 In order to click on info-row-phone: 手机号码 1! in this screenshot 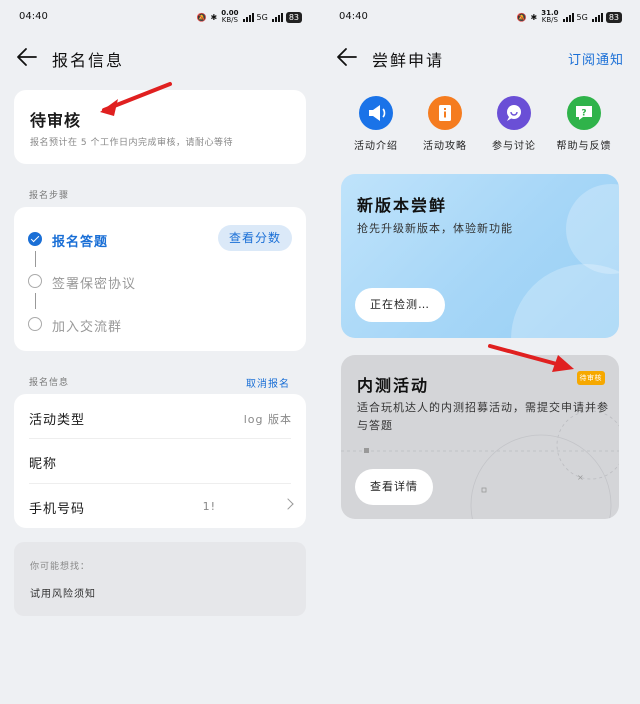, I will do `click(160, 506)`.